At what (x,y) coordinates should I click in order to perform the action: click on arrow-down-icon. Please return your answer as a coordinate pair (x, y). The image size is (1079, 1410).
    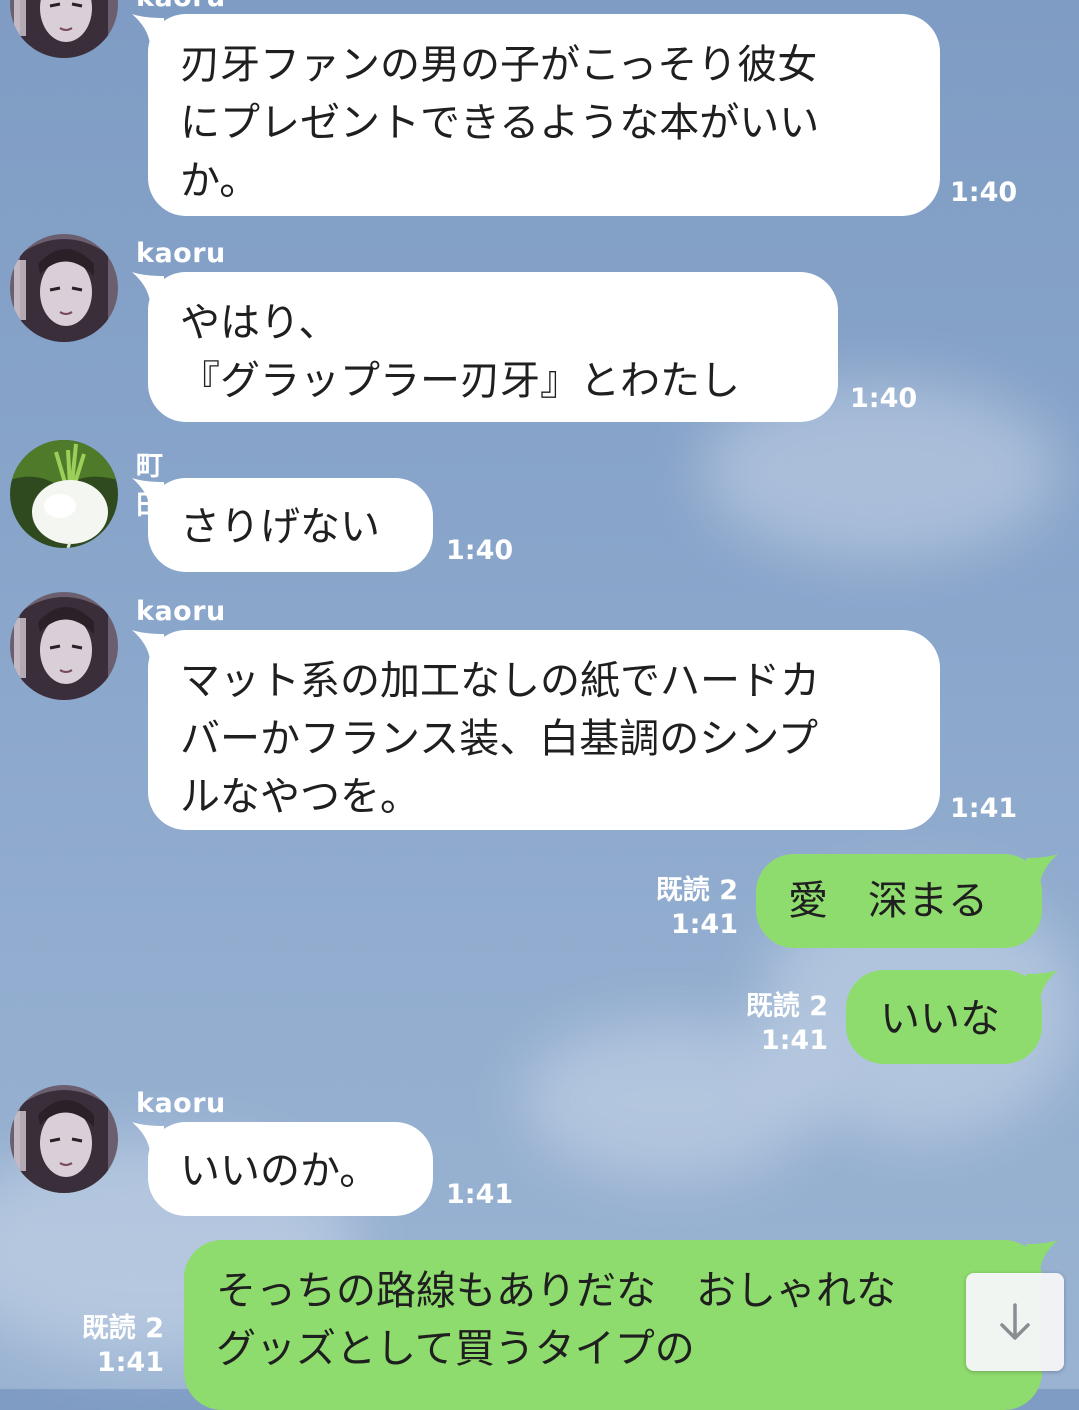
    Looking at the image, I should click on (1015, 1321).